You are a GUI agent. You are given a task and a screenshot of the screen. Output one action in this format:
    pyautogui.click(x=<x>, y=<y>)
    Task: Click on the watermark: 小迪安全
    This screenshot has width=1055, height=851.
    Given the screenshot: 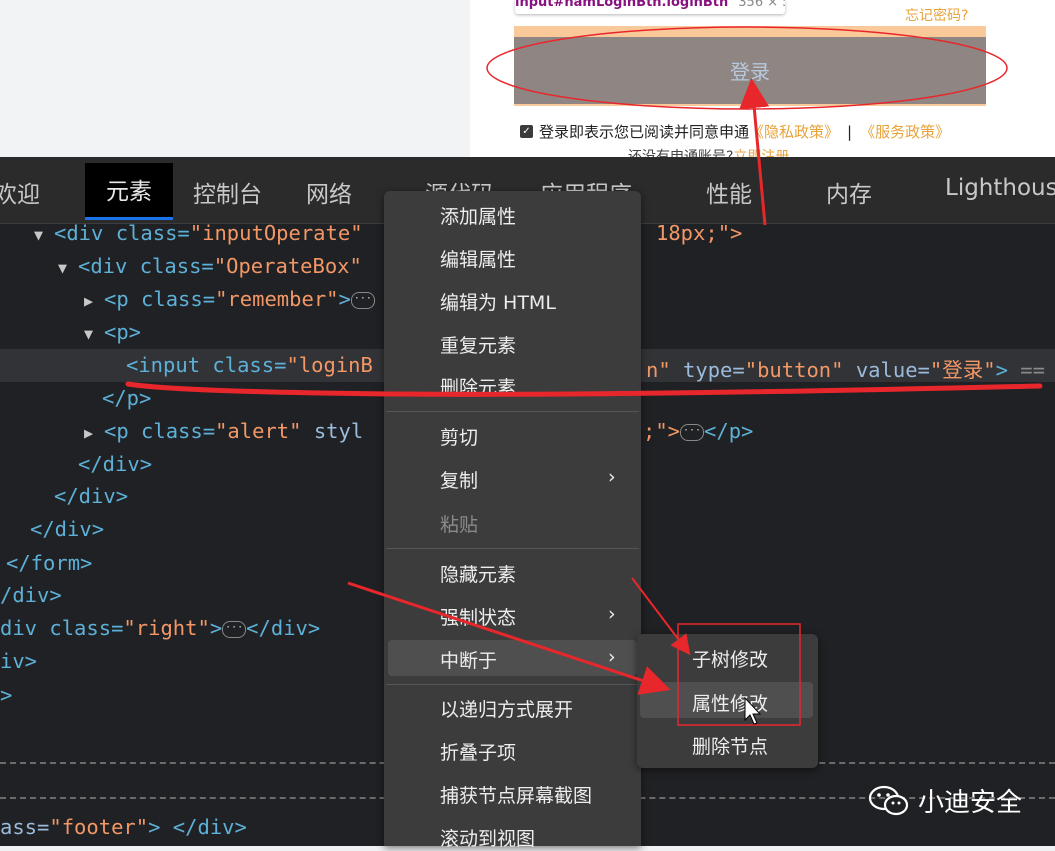 What is the action you would take?
    pyautogui.click(x=945, y=800)
    